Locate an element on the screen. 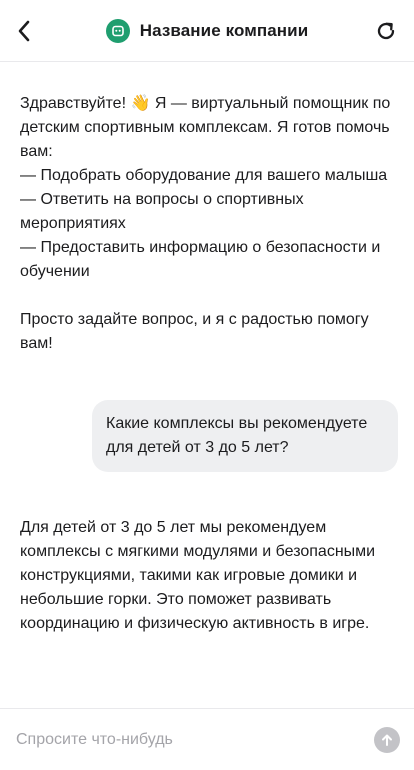  header-title-group: Название компании is located at coordinates (207, 31).